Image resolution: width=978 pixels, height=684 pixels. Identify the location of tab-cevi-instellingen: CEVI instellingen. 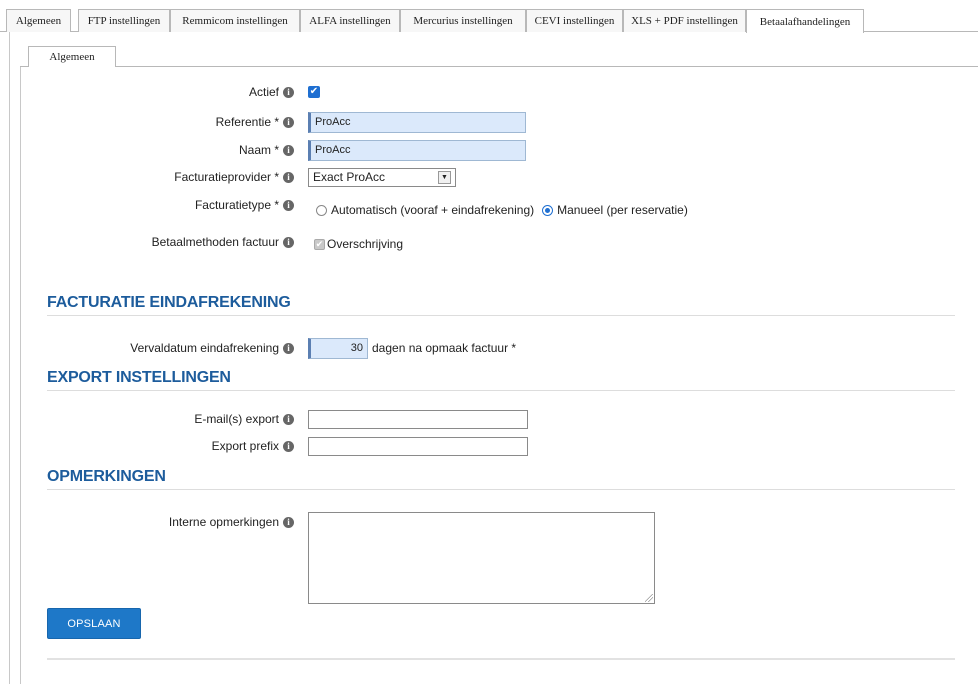
(574, 20).